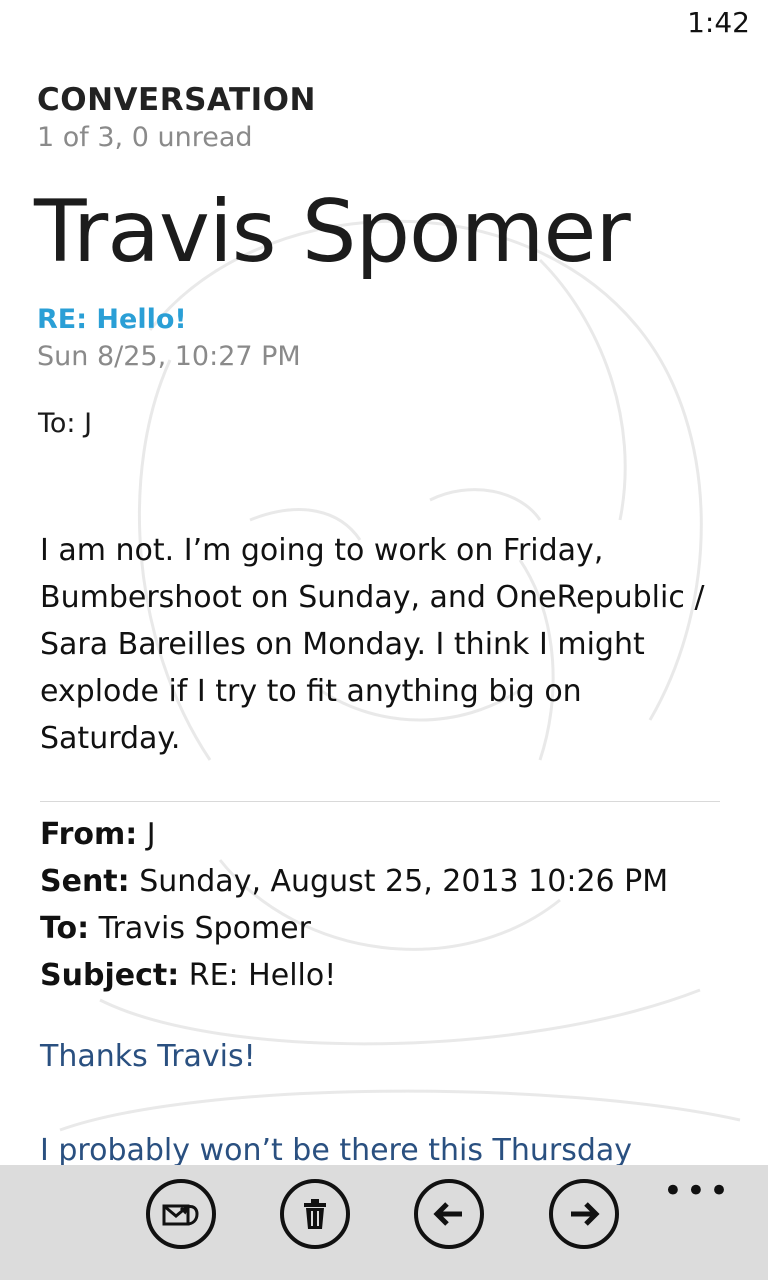  I want to click on quoted-from-label: From:, so click(89, 834).